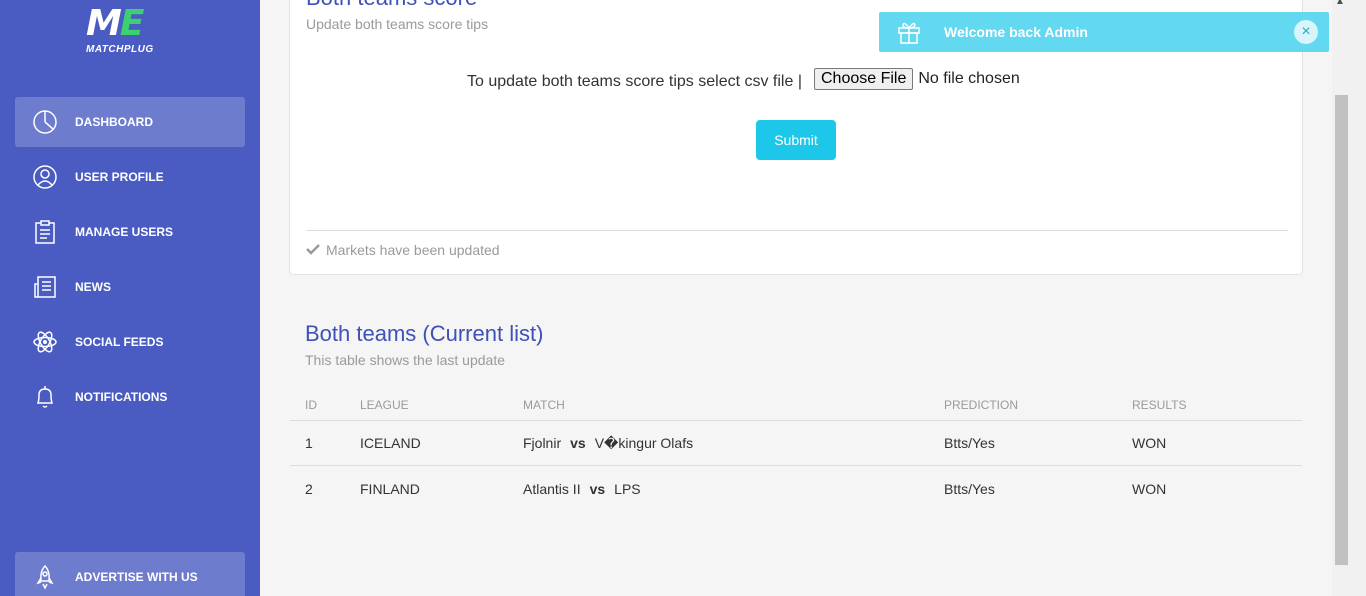 Image resolution: width=1366 pixels, height=596 pixels. Describe the element at coordinates (45, 177) in the screenshot. I see `user-circle-icon` at that location.